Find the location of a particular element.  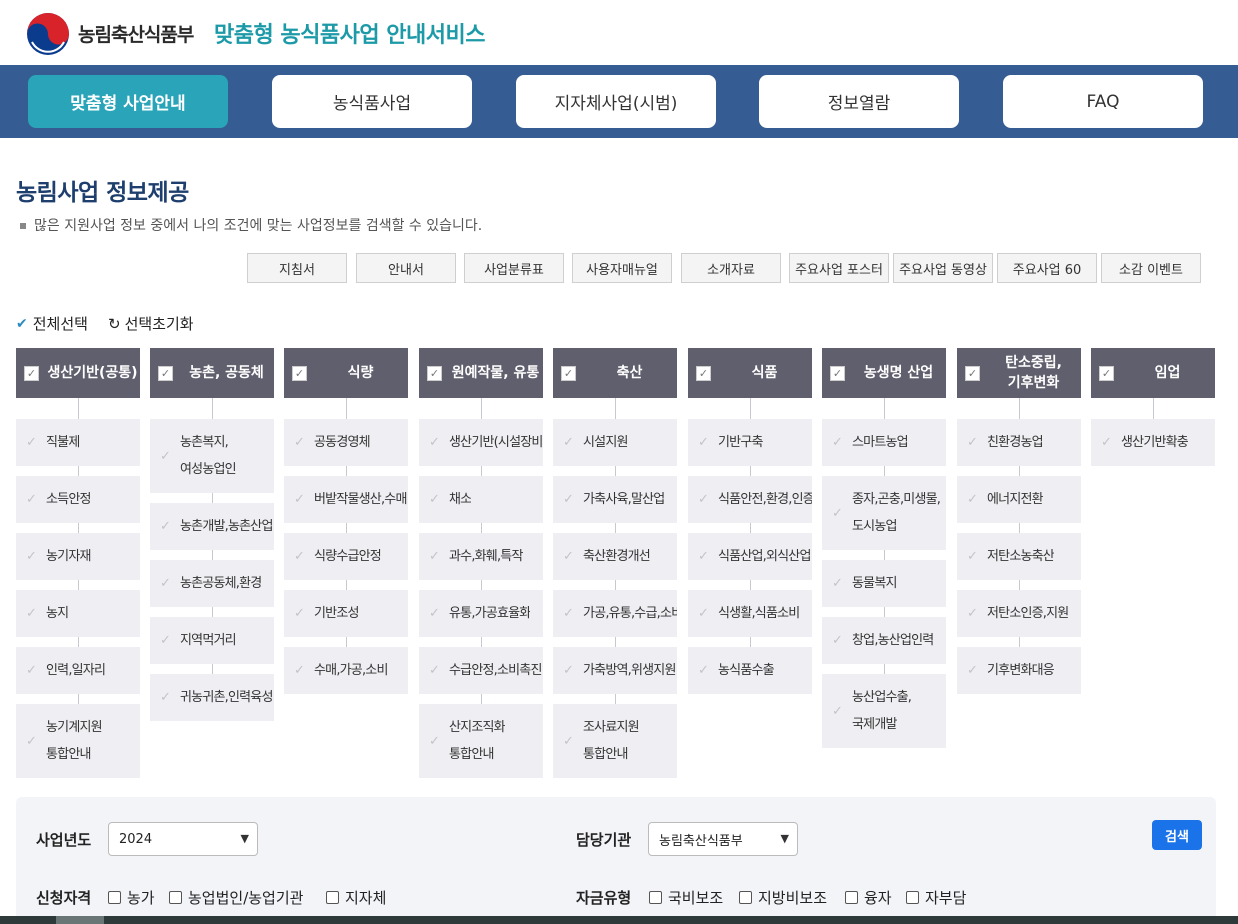

category-header-1: ✓ 농촌, 공동체 is located at coordinates (212, 373).